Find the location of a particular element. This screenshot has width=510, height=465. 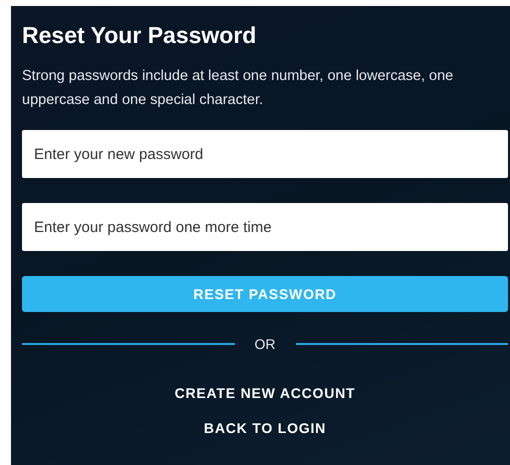

or-label: OR is located at coordinates (265, 344).